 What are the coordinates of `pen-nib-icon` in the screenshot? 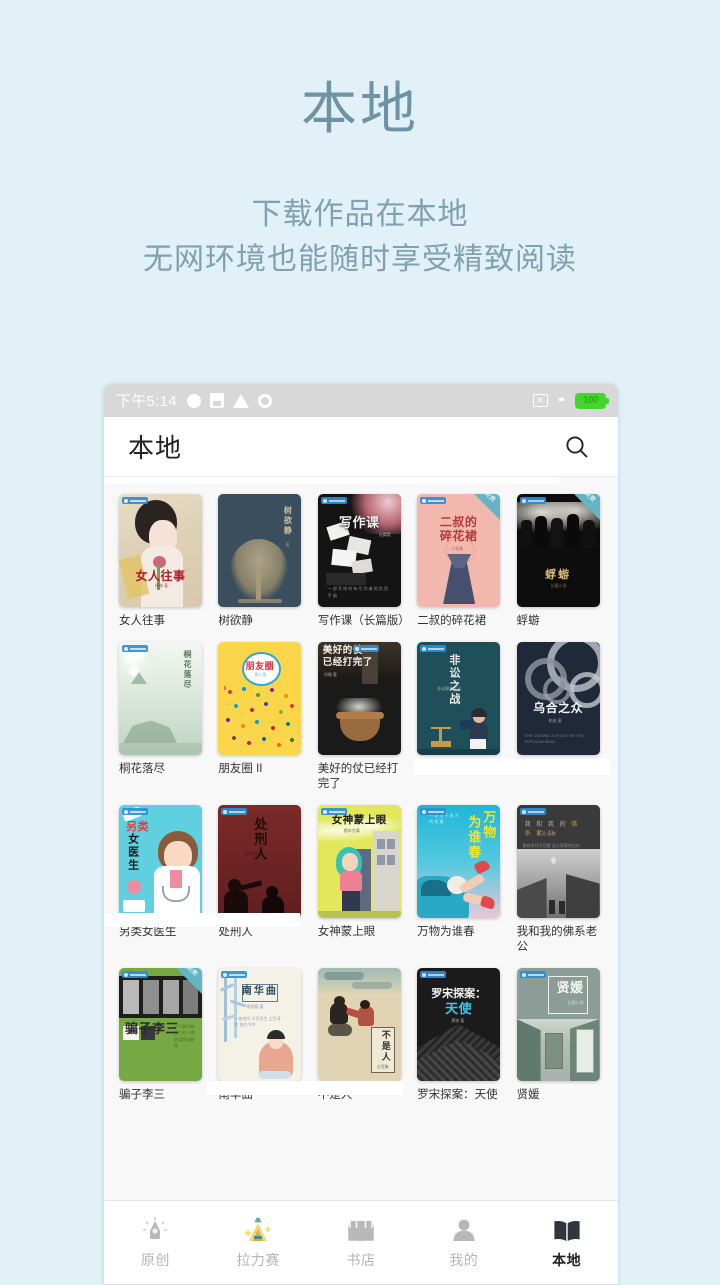 It's located at (155, 1229).